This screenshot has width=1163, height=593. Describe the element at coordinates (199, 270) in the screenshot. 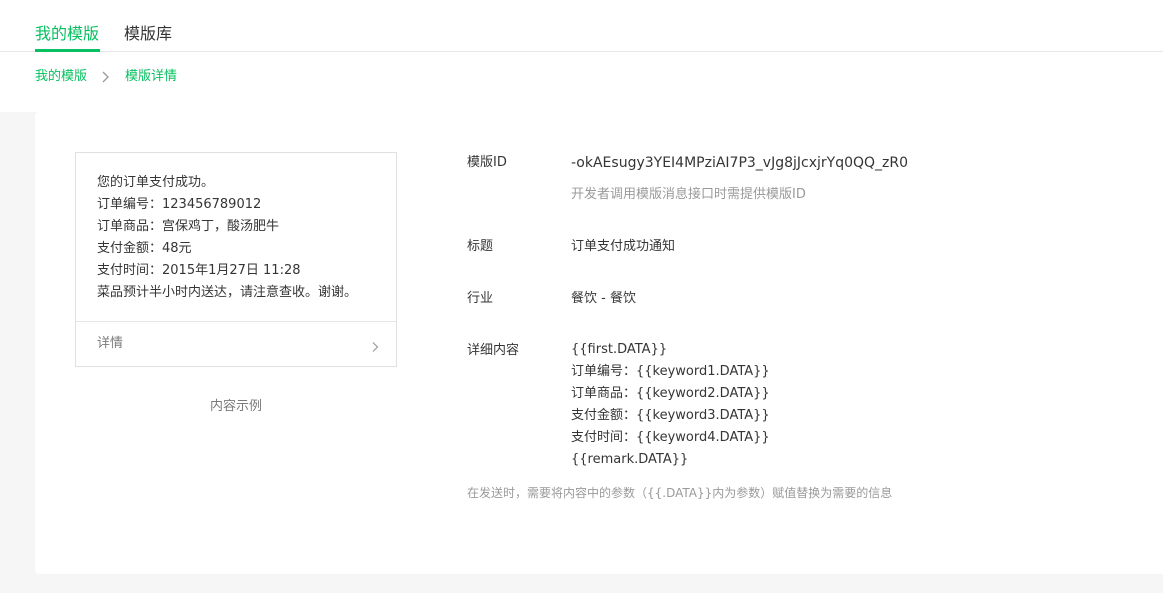

I see `preview-line: 支付时间：2015年1月27日 11:28` at that location.